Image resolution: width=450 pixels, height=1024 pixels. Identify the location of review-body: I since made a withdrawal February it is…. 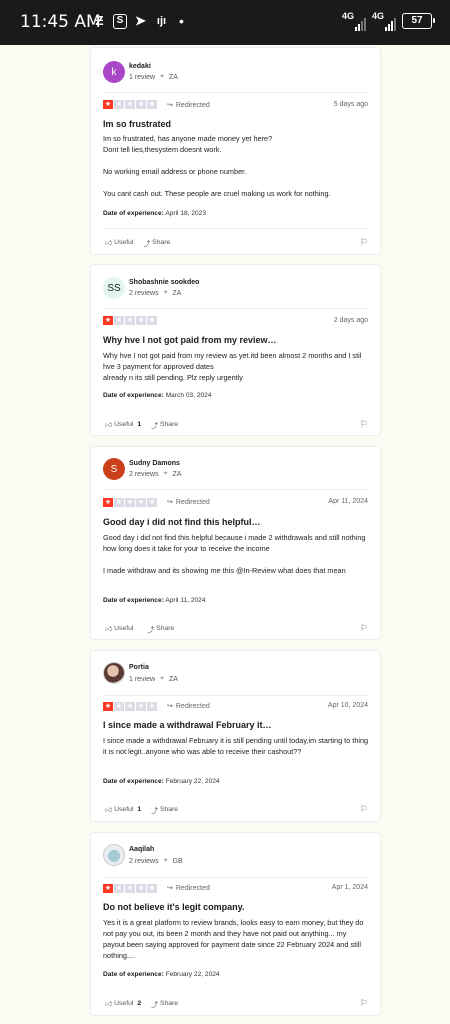
(236, 746).